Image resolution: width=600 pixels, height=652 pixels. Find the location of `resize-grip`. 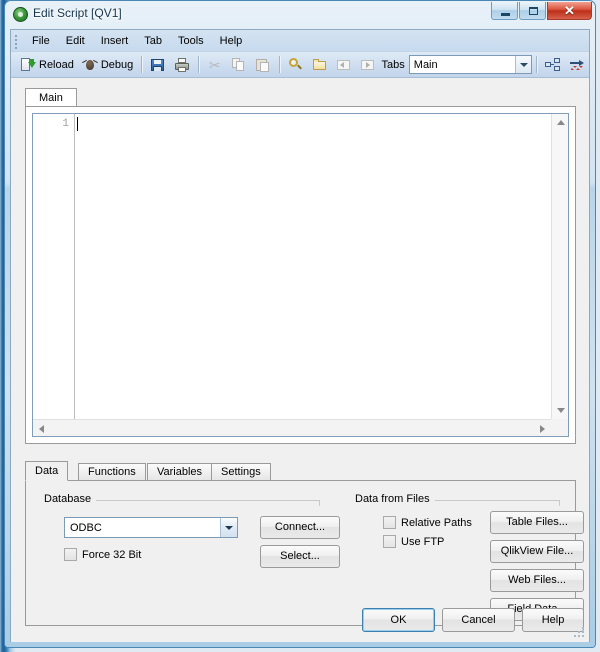

resize-grip is located at coordinates (580, 633).